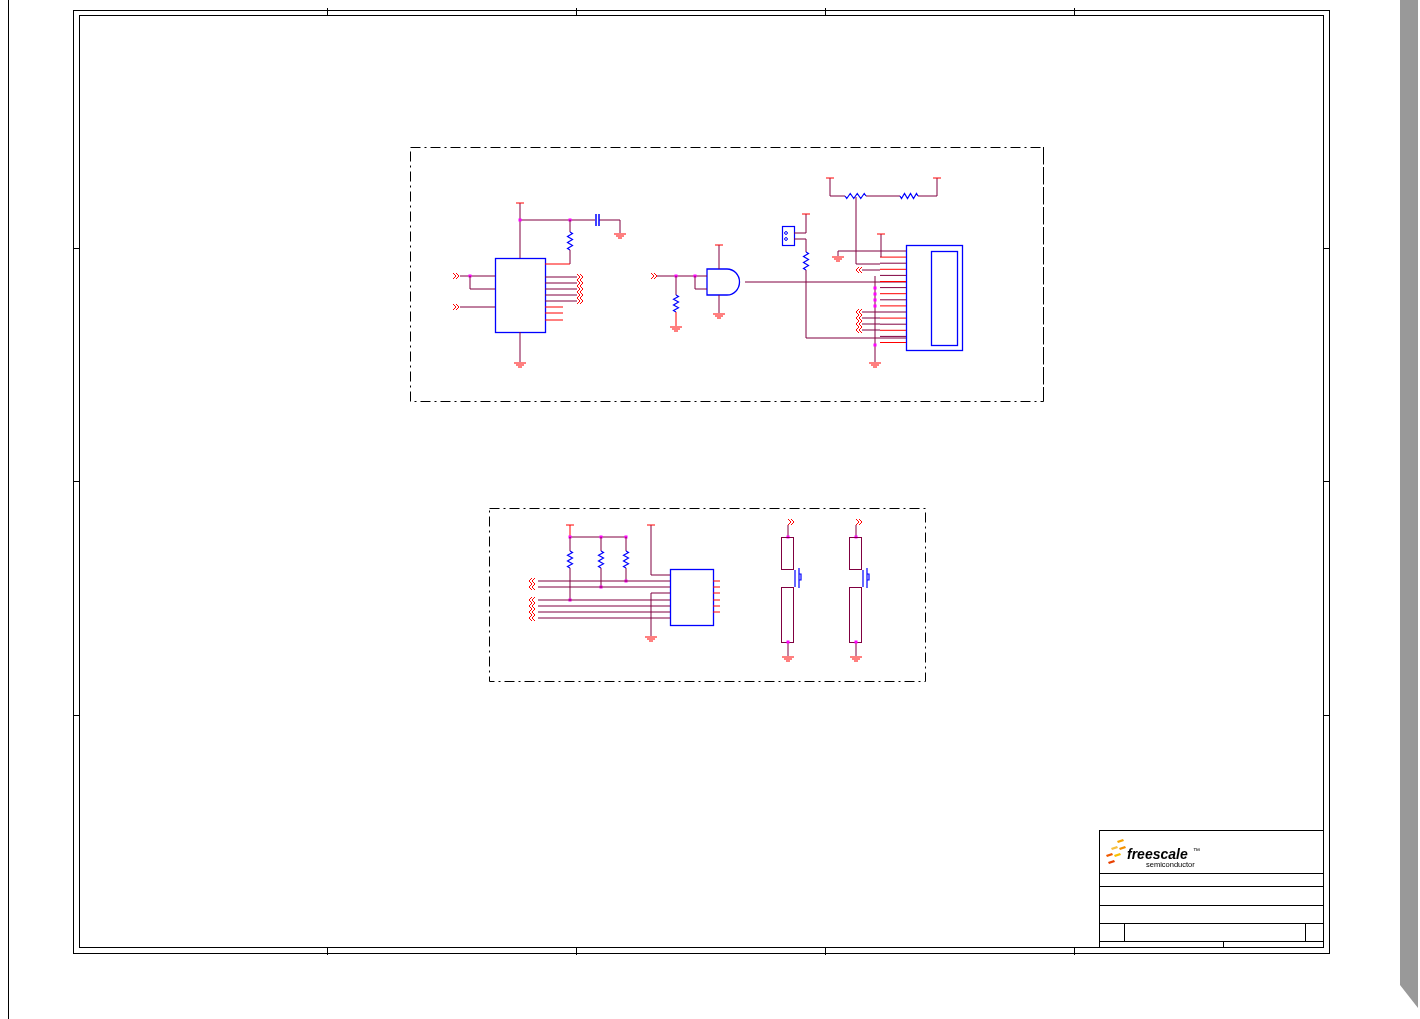 The width and height of the screenshot is (1420, 1019). I want to click on logo-wordmark: freescale, so click(1157, 854).